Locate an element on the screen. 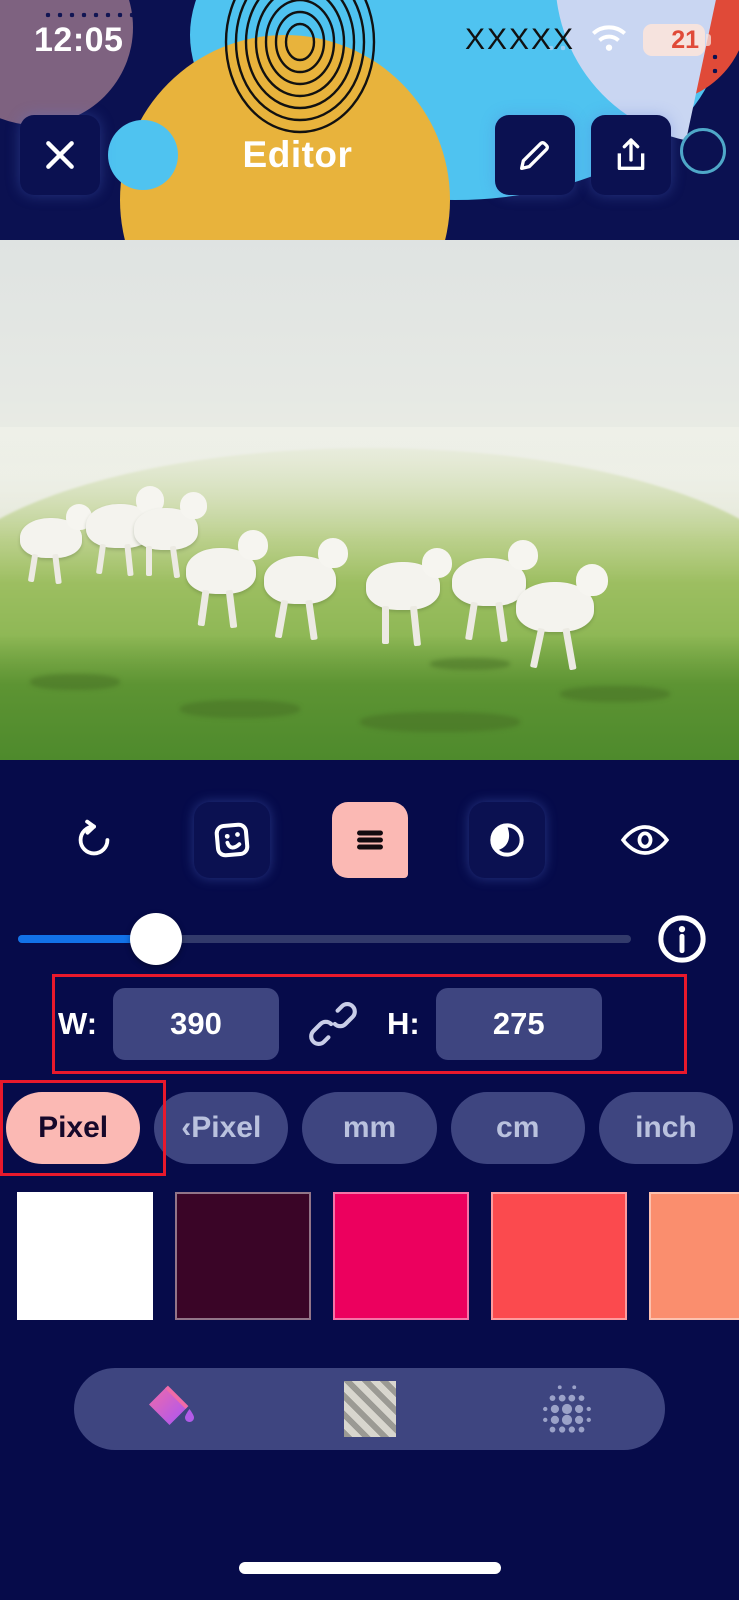 This screenshot has height=1600, width=739. fill-gradient-button is located at coordinates (566, 1409).